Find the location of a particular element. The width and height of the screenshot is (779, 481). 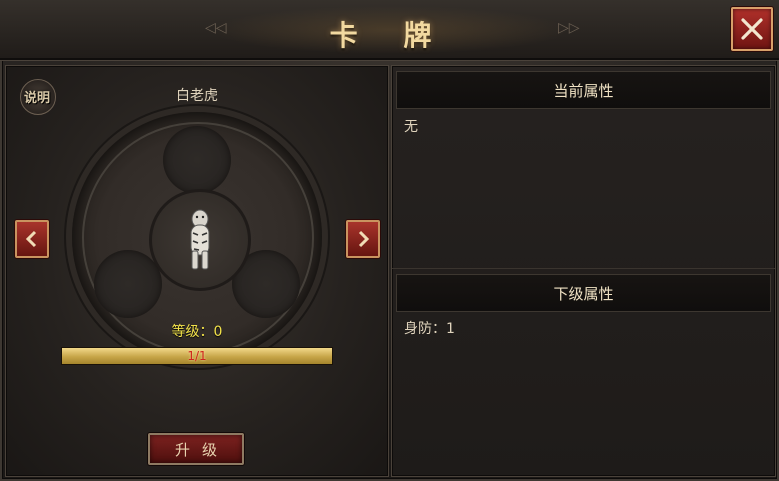

chevron-left-icon is located at coordinates (31, 239).